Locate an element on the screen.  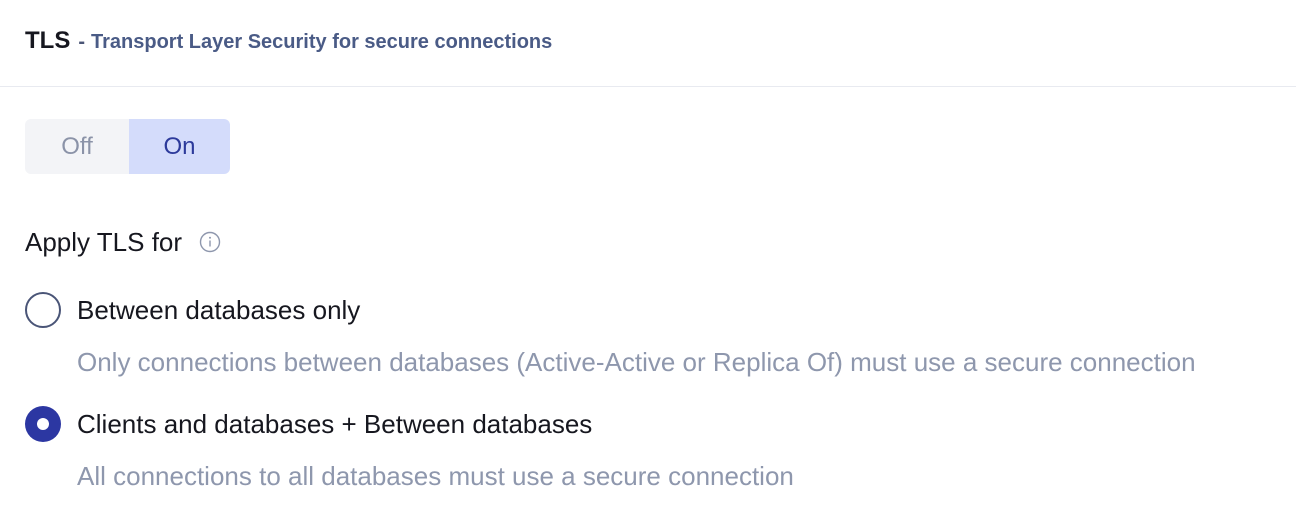
tls-toggle: Off On is located at coordinates (127, 146).